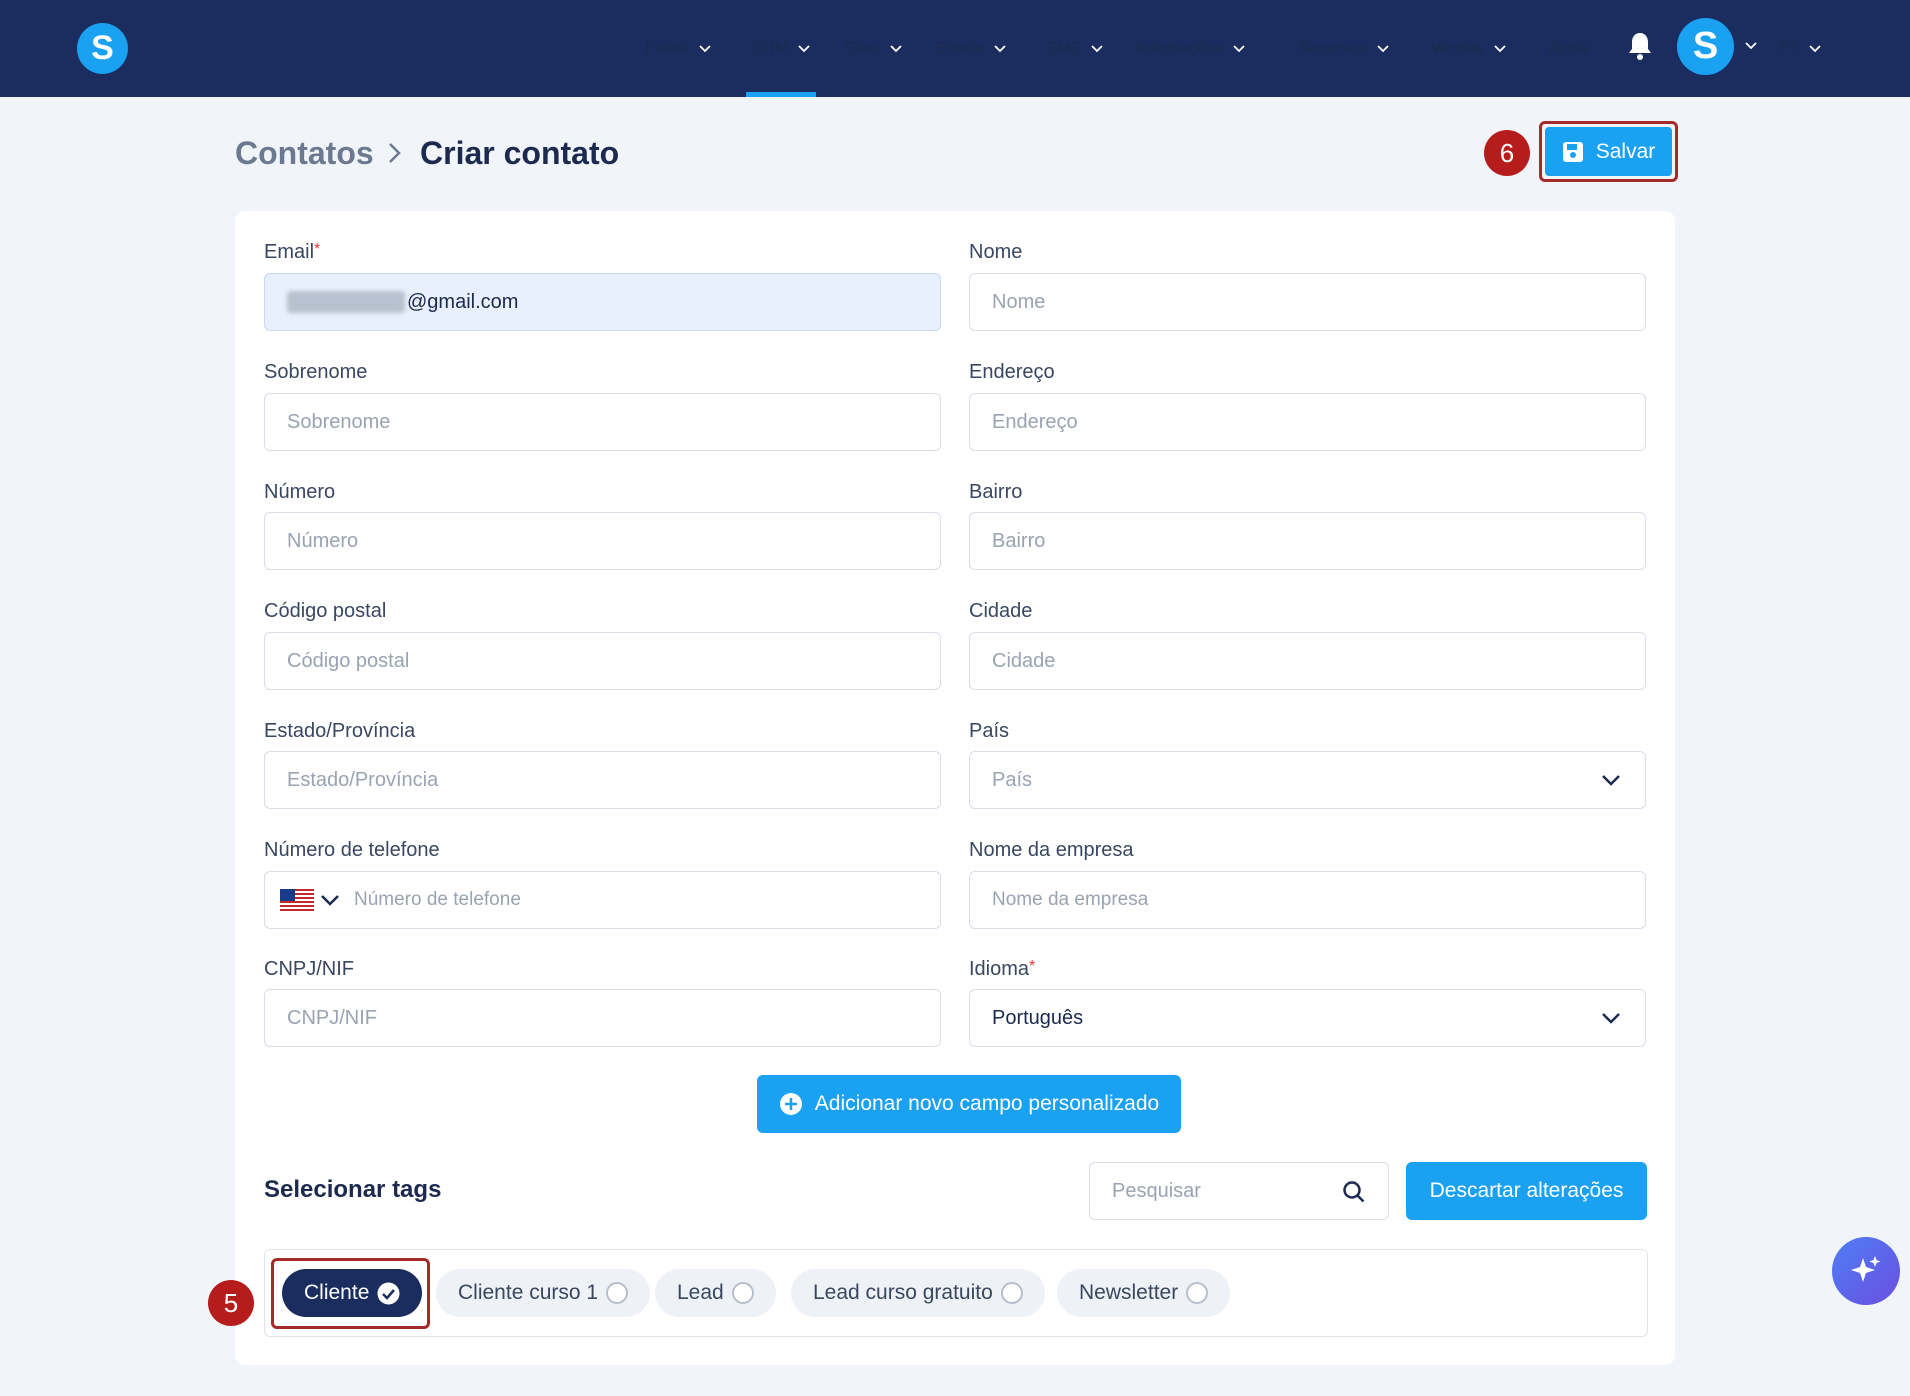  Describe the element at coordinates (1307, 900) in the screenshot. I see `empresa-field: Nome da empresa` at that location.